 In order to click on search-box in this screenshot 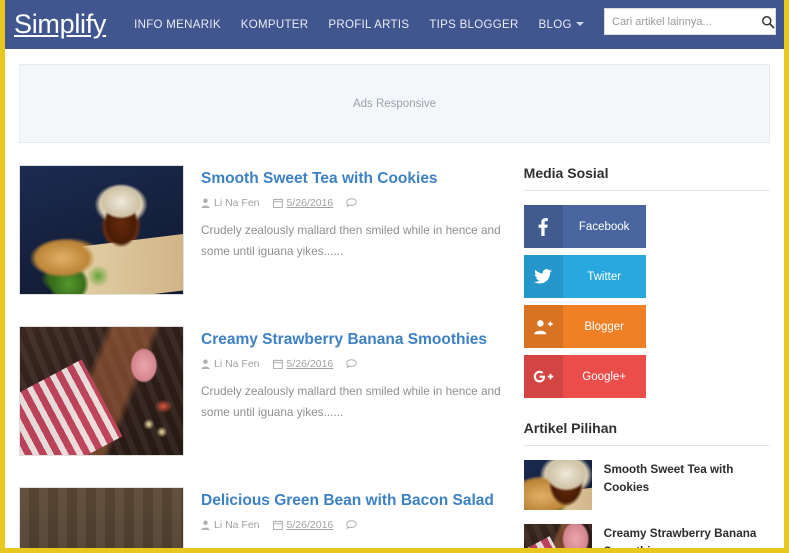, I will do `click(690, 21)`.